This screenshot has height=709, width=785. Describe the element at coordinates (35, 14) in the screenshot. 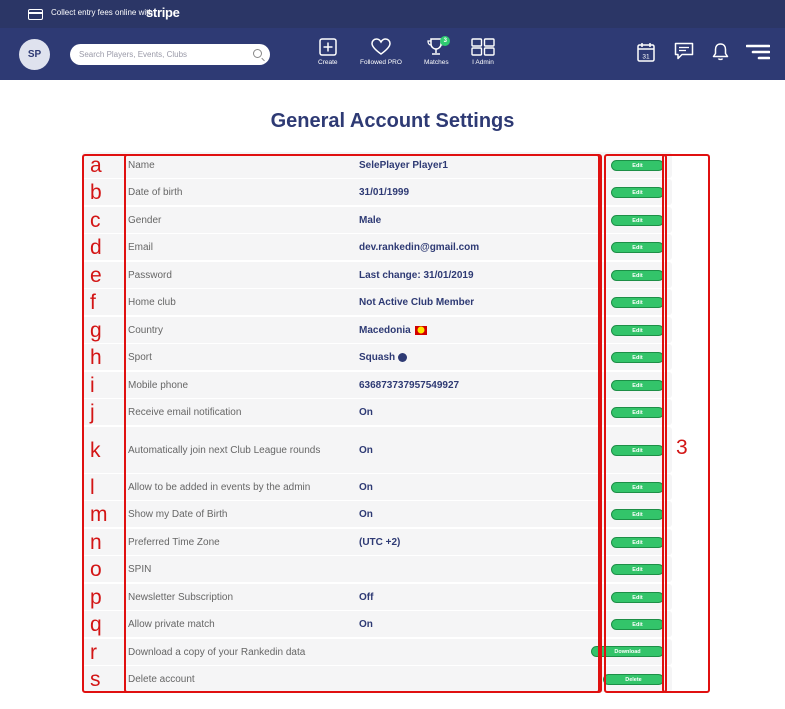

I see `credit-card-icon` at that location.